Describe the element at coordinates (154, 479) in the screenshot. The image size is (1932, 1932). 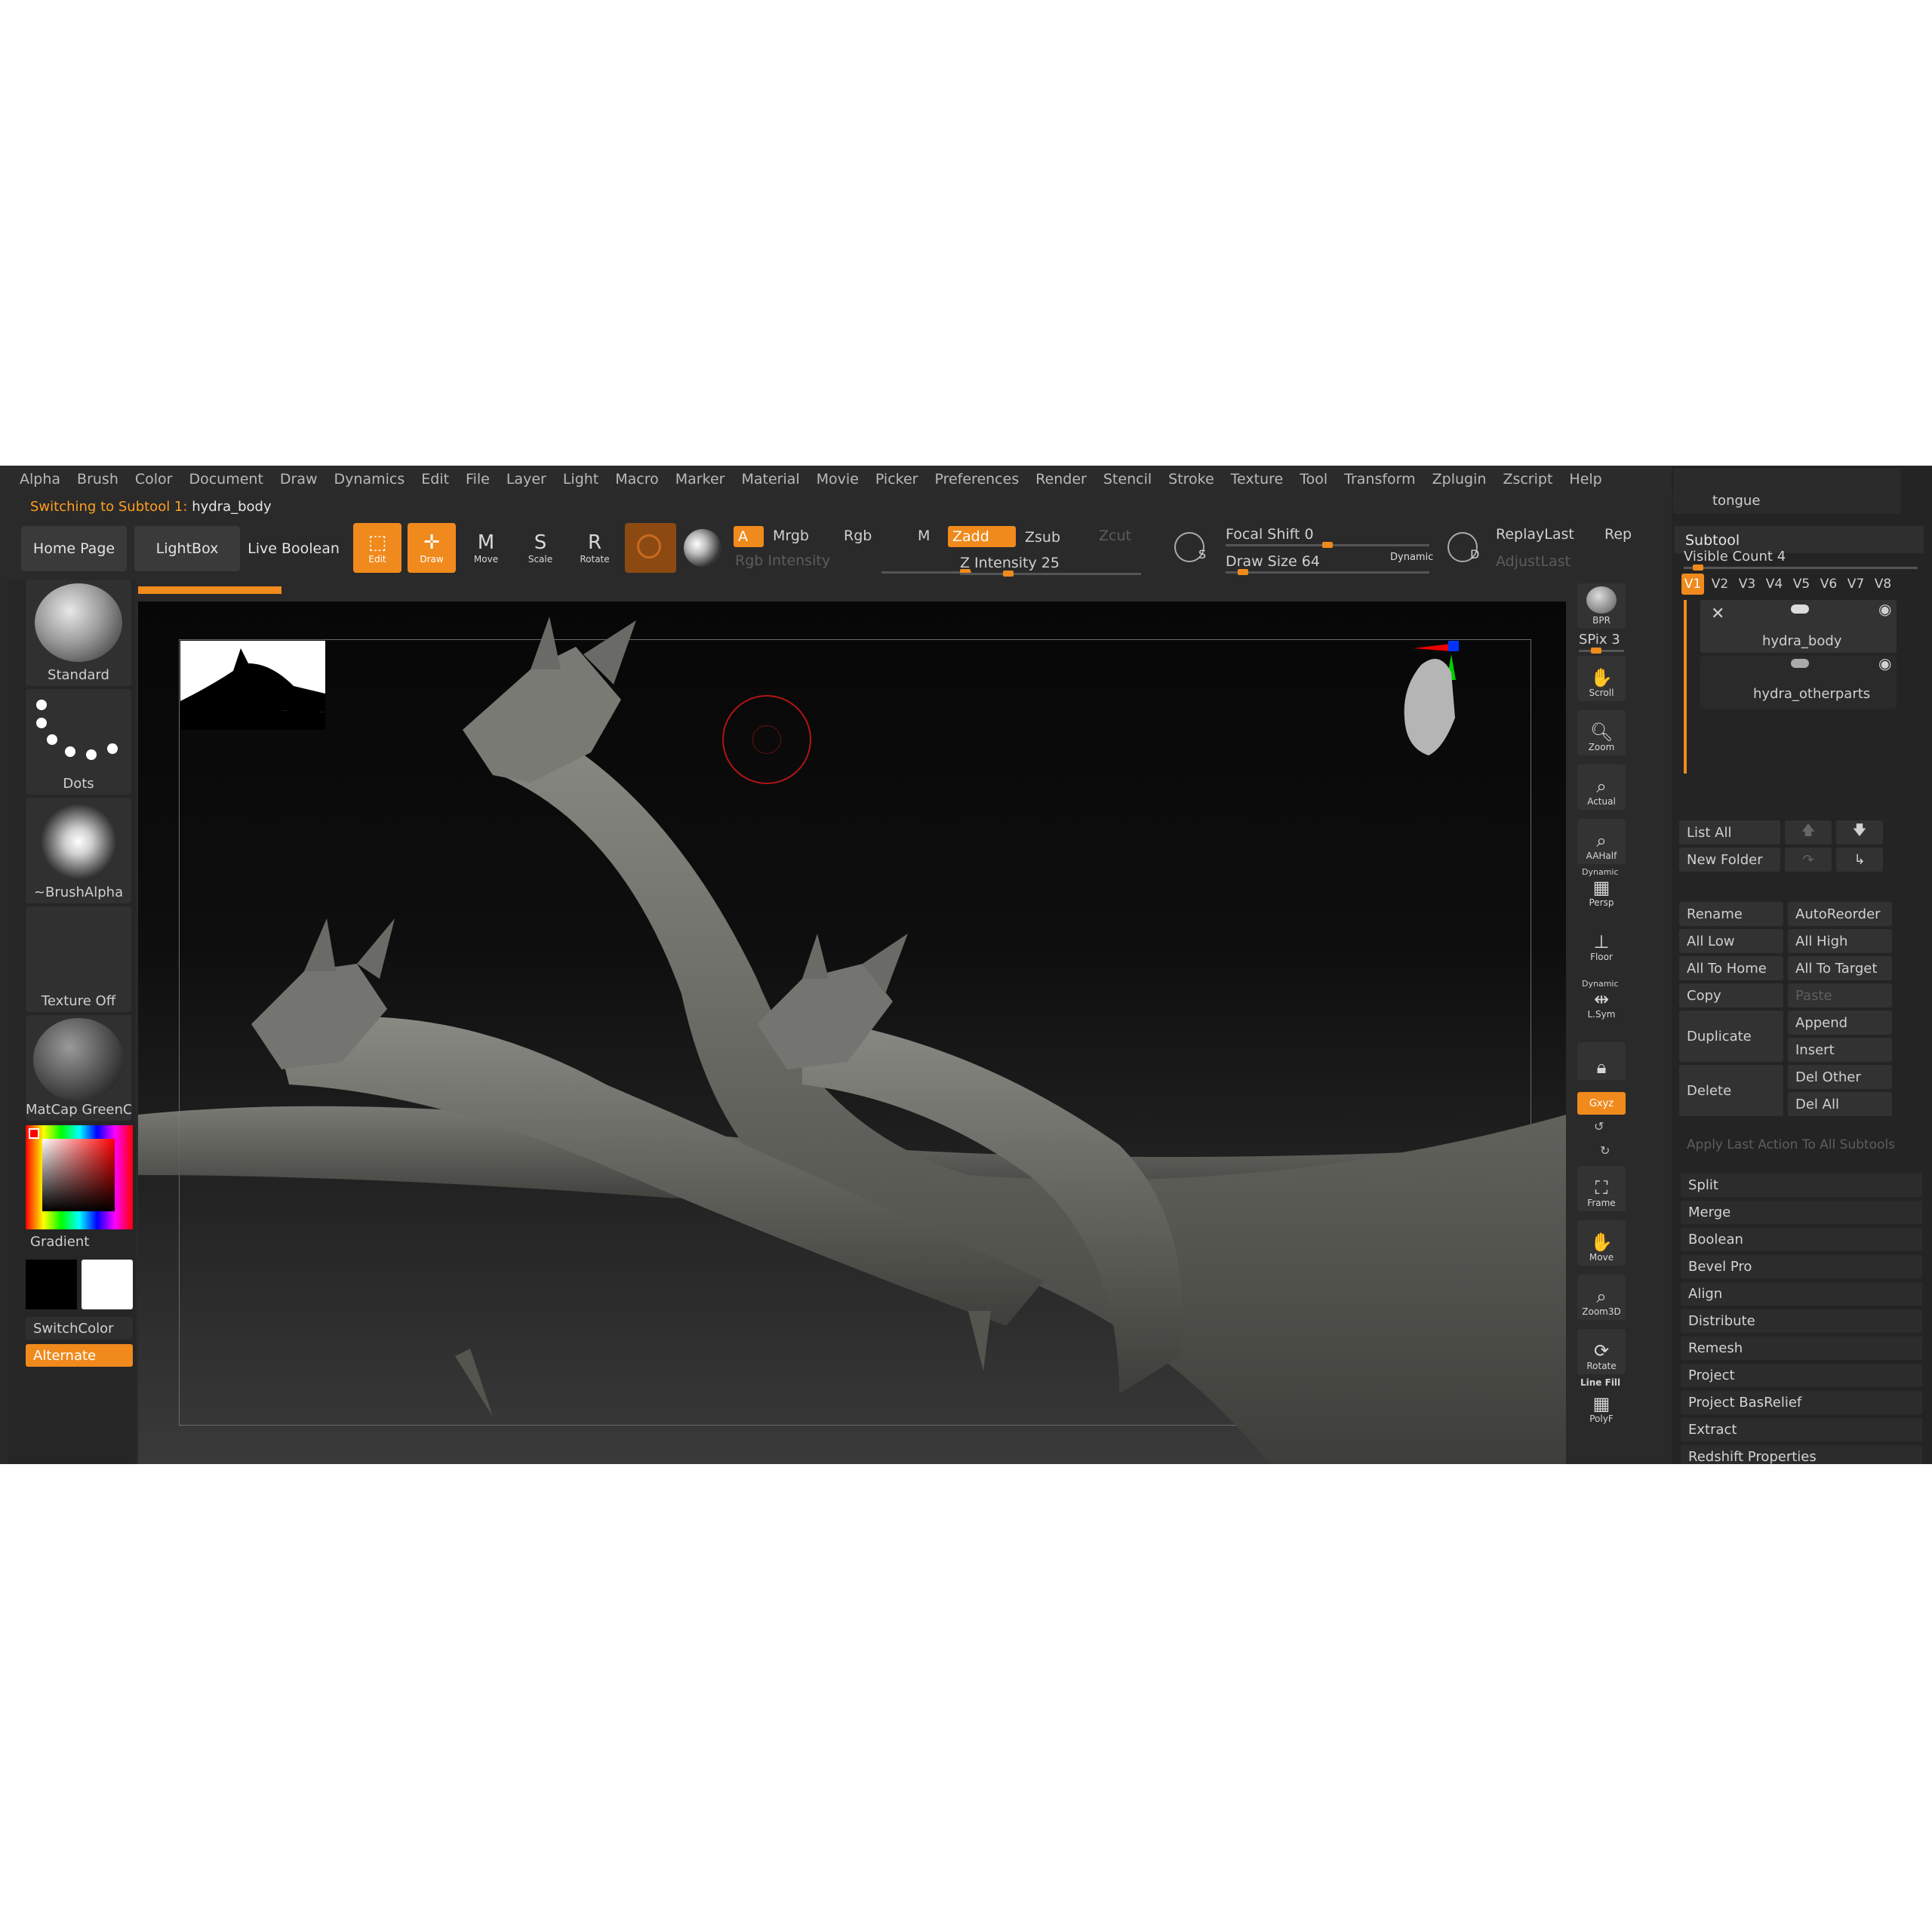
I see `menu-color: Color` at that location.